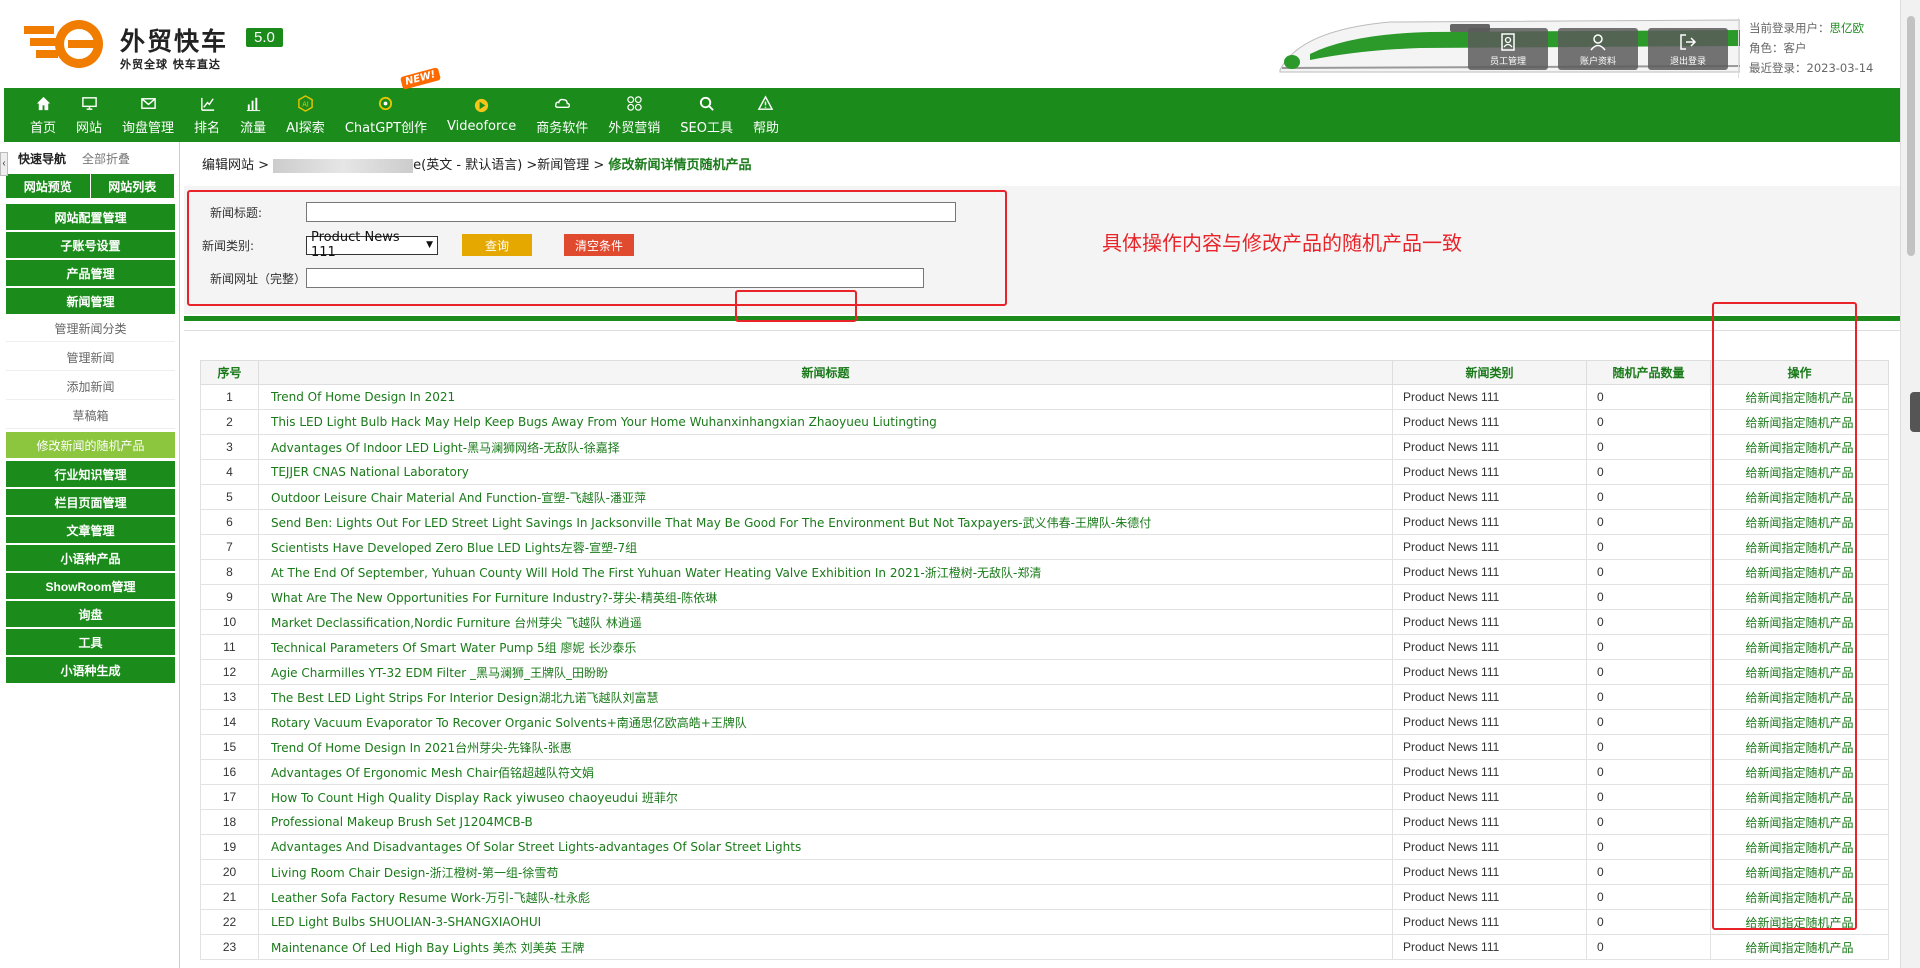 This screenshot has height=968, width=1920. What do you see at coordinates (43, 128) in the screenshot?
I see `nav-home-label: 首页` at bounding box center [43, 128].